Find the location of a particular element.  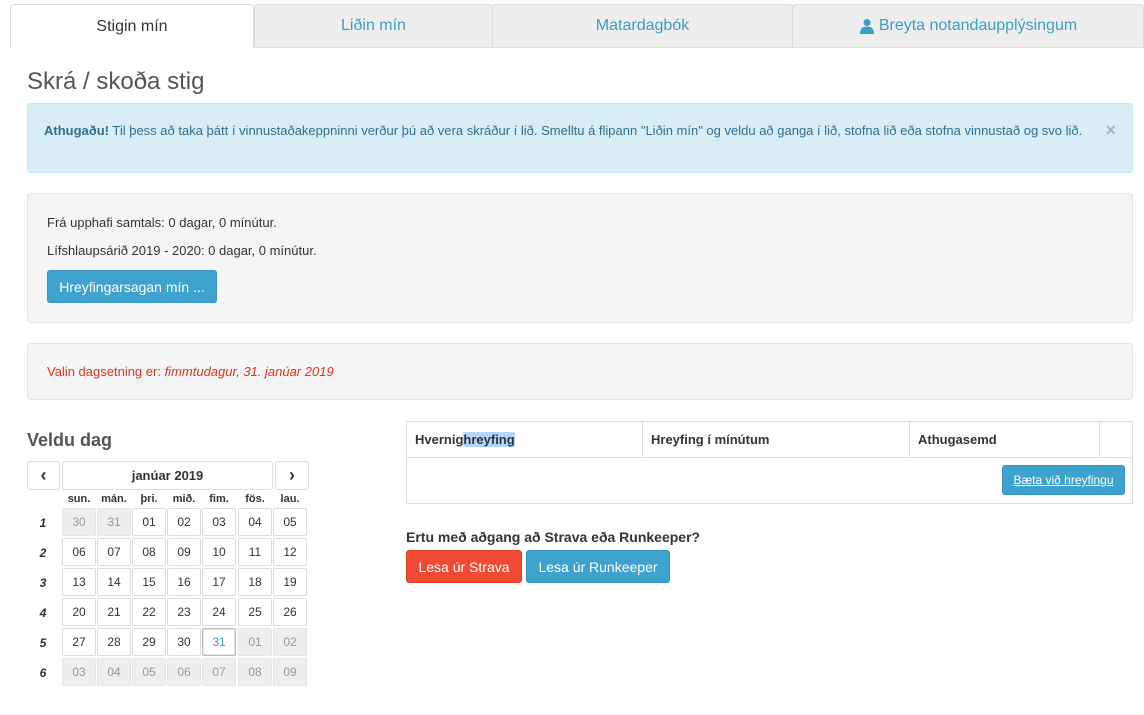

tab-matardagbok: Matardagbók is located at coordinates (642, 26).